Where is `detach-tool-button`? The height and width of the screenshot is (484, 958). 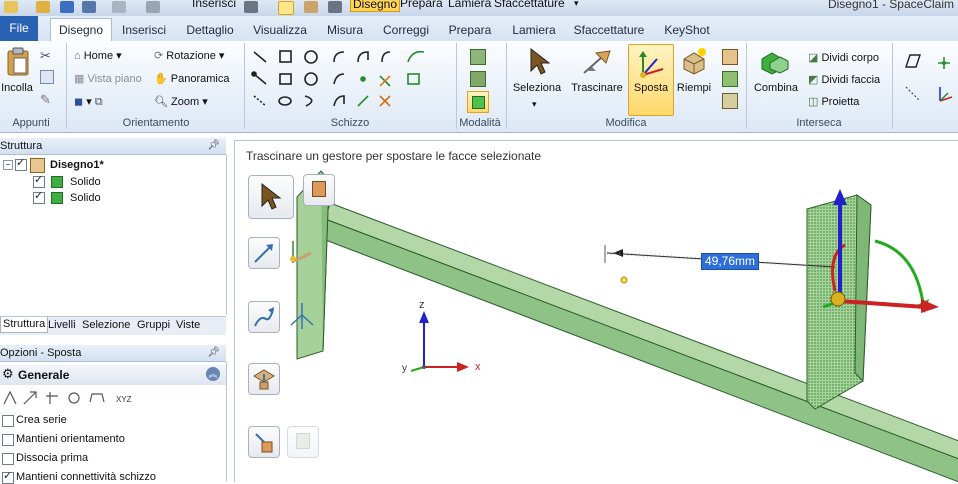 detach-tool-button is located at coordinates (264, 442).